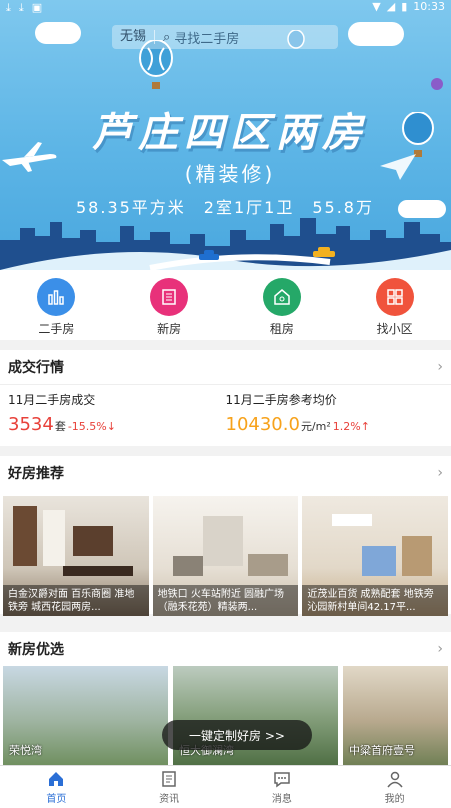 The height and width of the screenshot is (808, 451). Describe the element at coordinates (36, 474) in the screenshot. I see `section-title: 好房推荐` at that location.